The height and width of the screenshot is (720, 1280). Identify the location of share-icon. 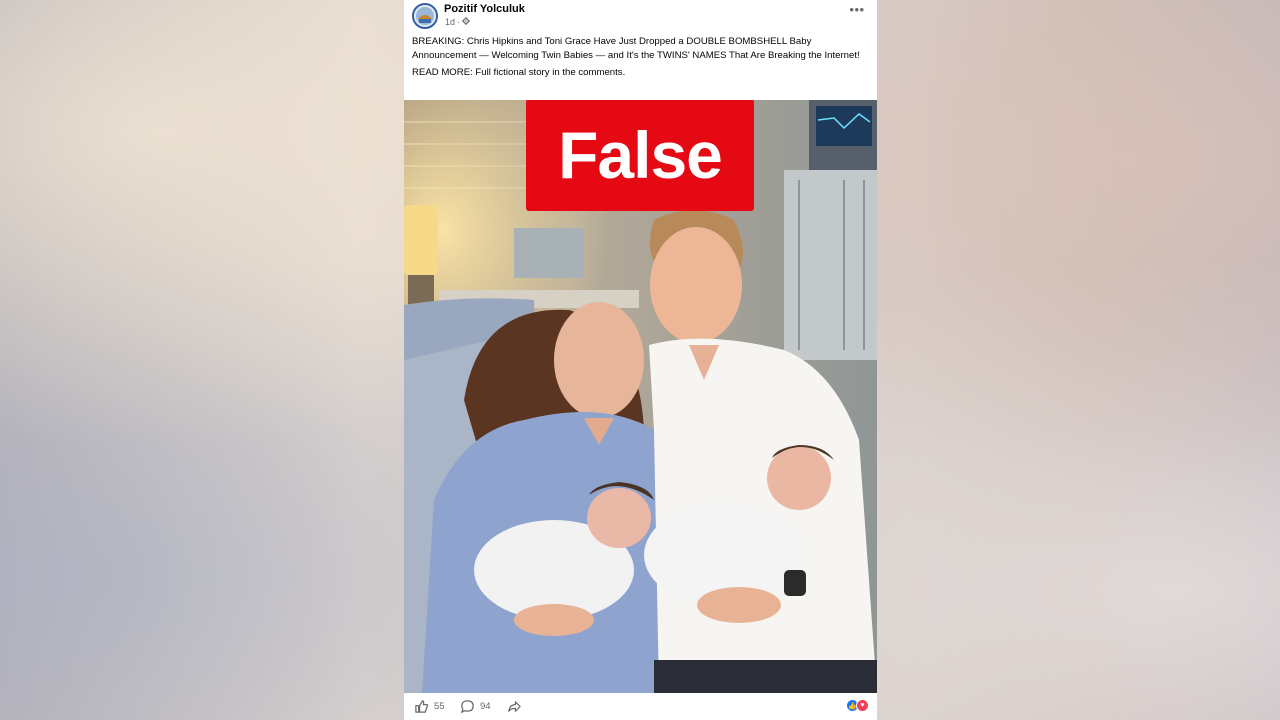
(514, 706).